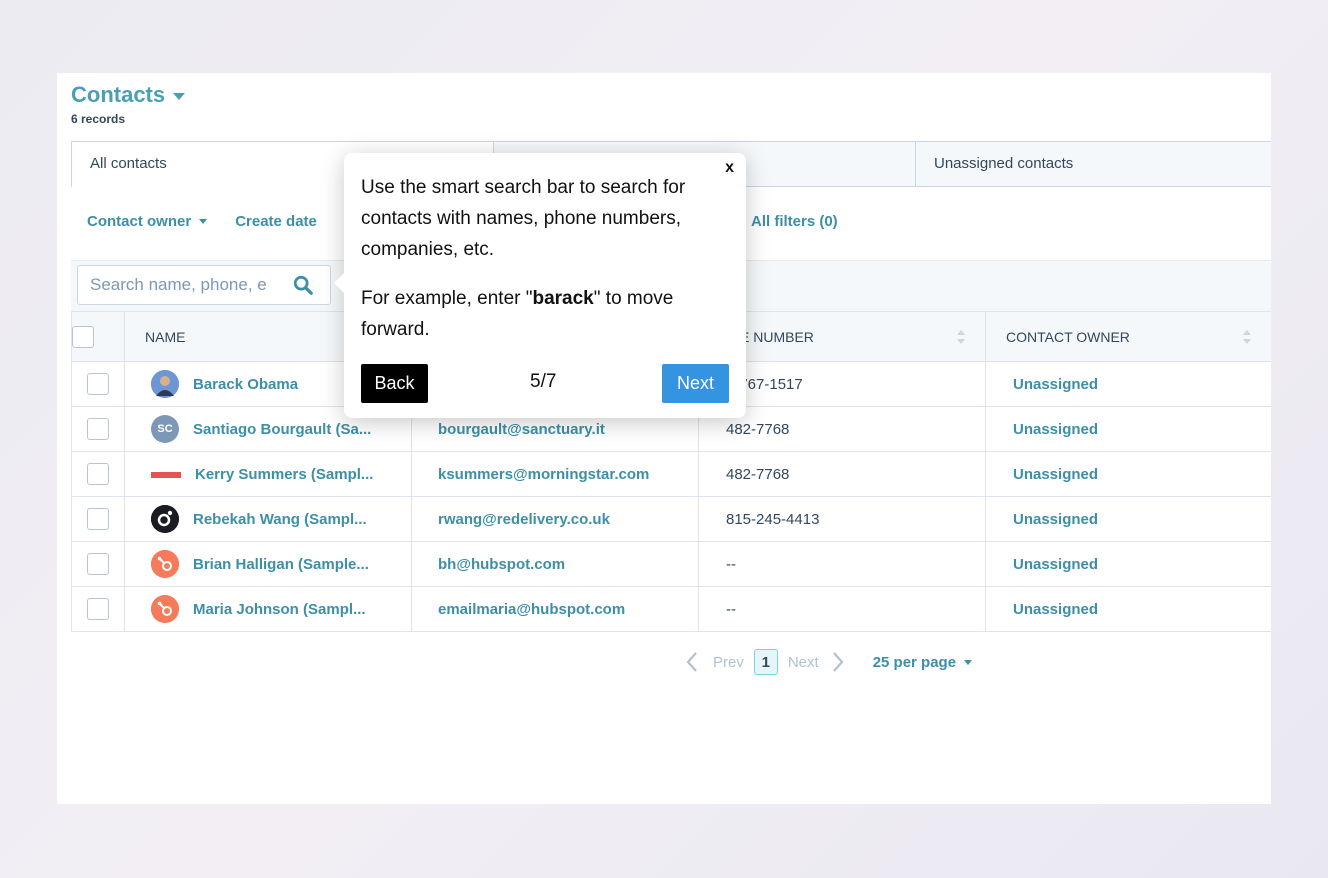  Describe the element at coordinates (555, 474) in the screenshot. I see `email-link: ksummers@morningstar.com` at that location.